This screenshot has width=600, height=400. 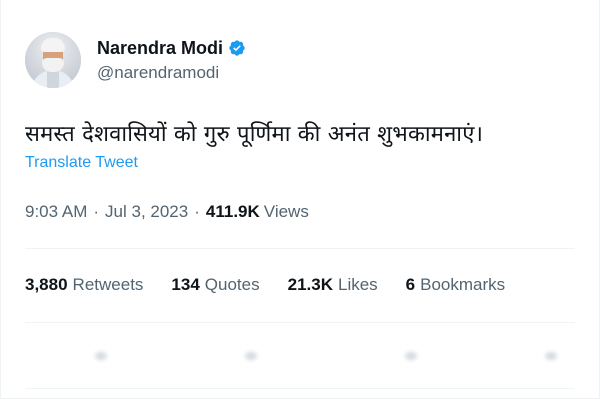 I want to click on avatar, so click(x=53, y=60).